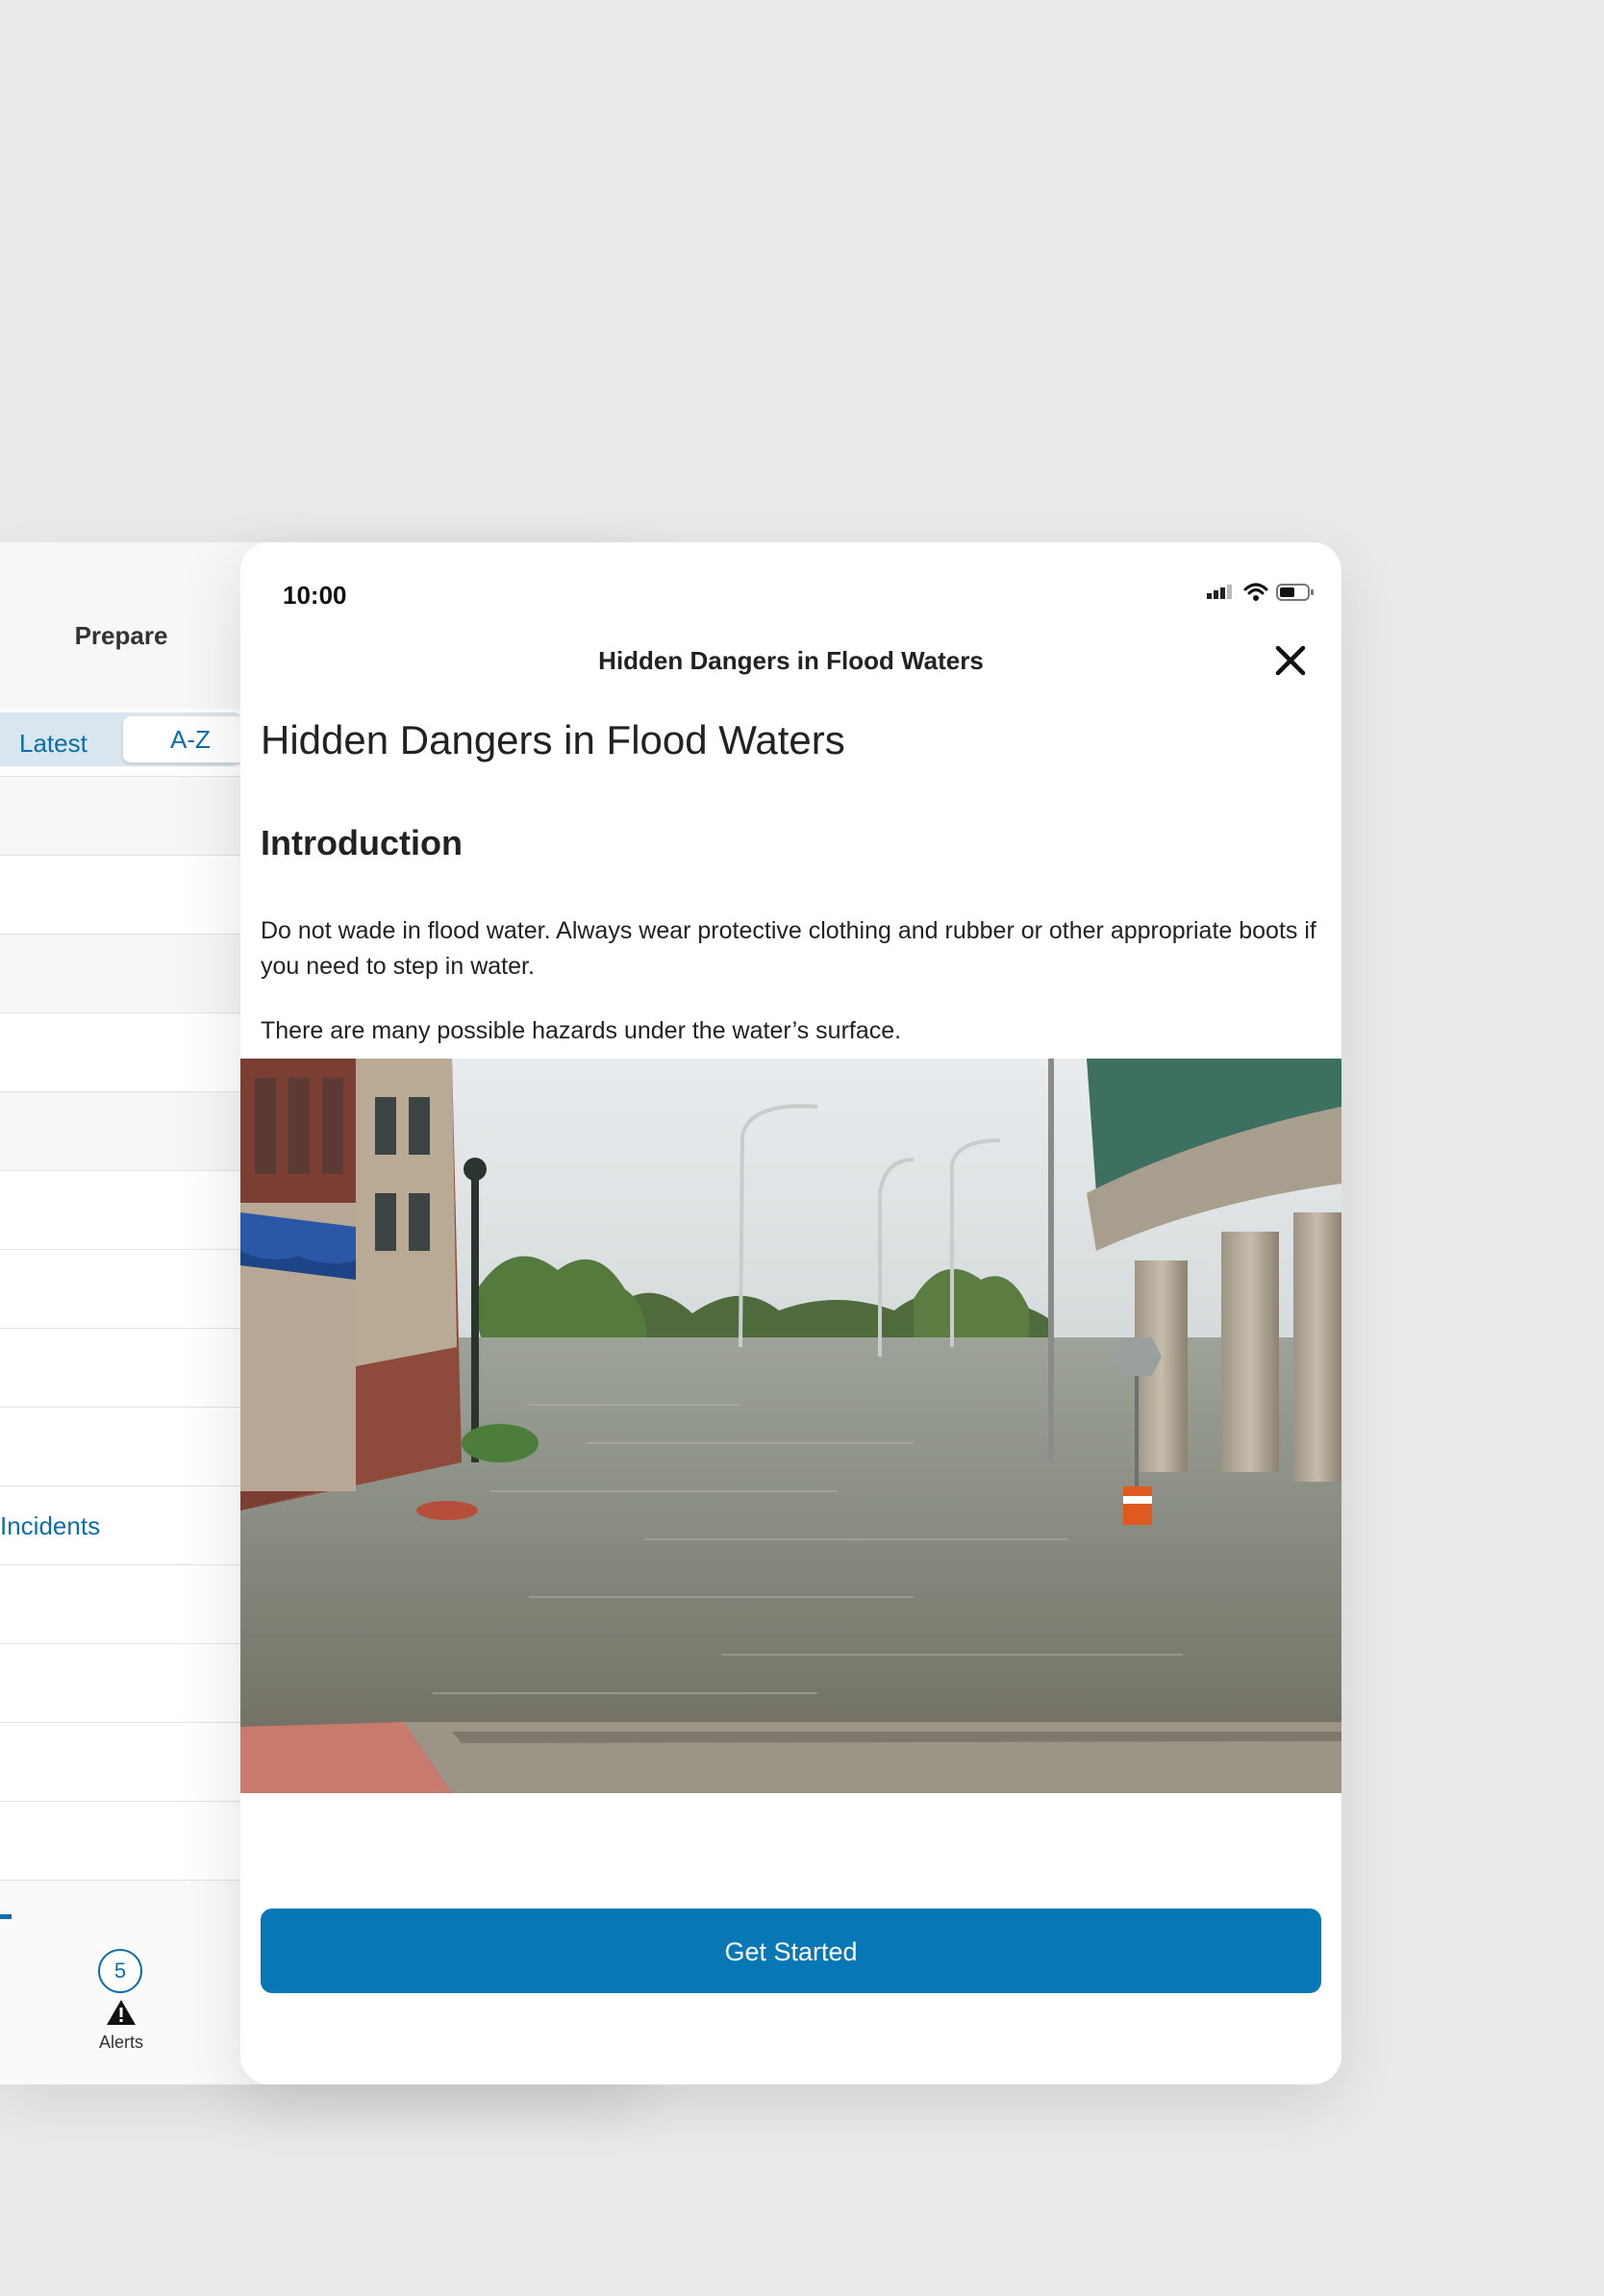 The width and height of the screenshot is (1604, 2296). I want to click on status-icons, so click(1261, 592).